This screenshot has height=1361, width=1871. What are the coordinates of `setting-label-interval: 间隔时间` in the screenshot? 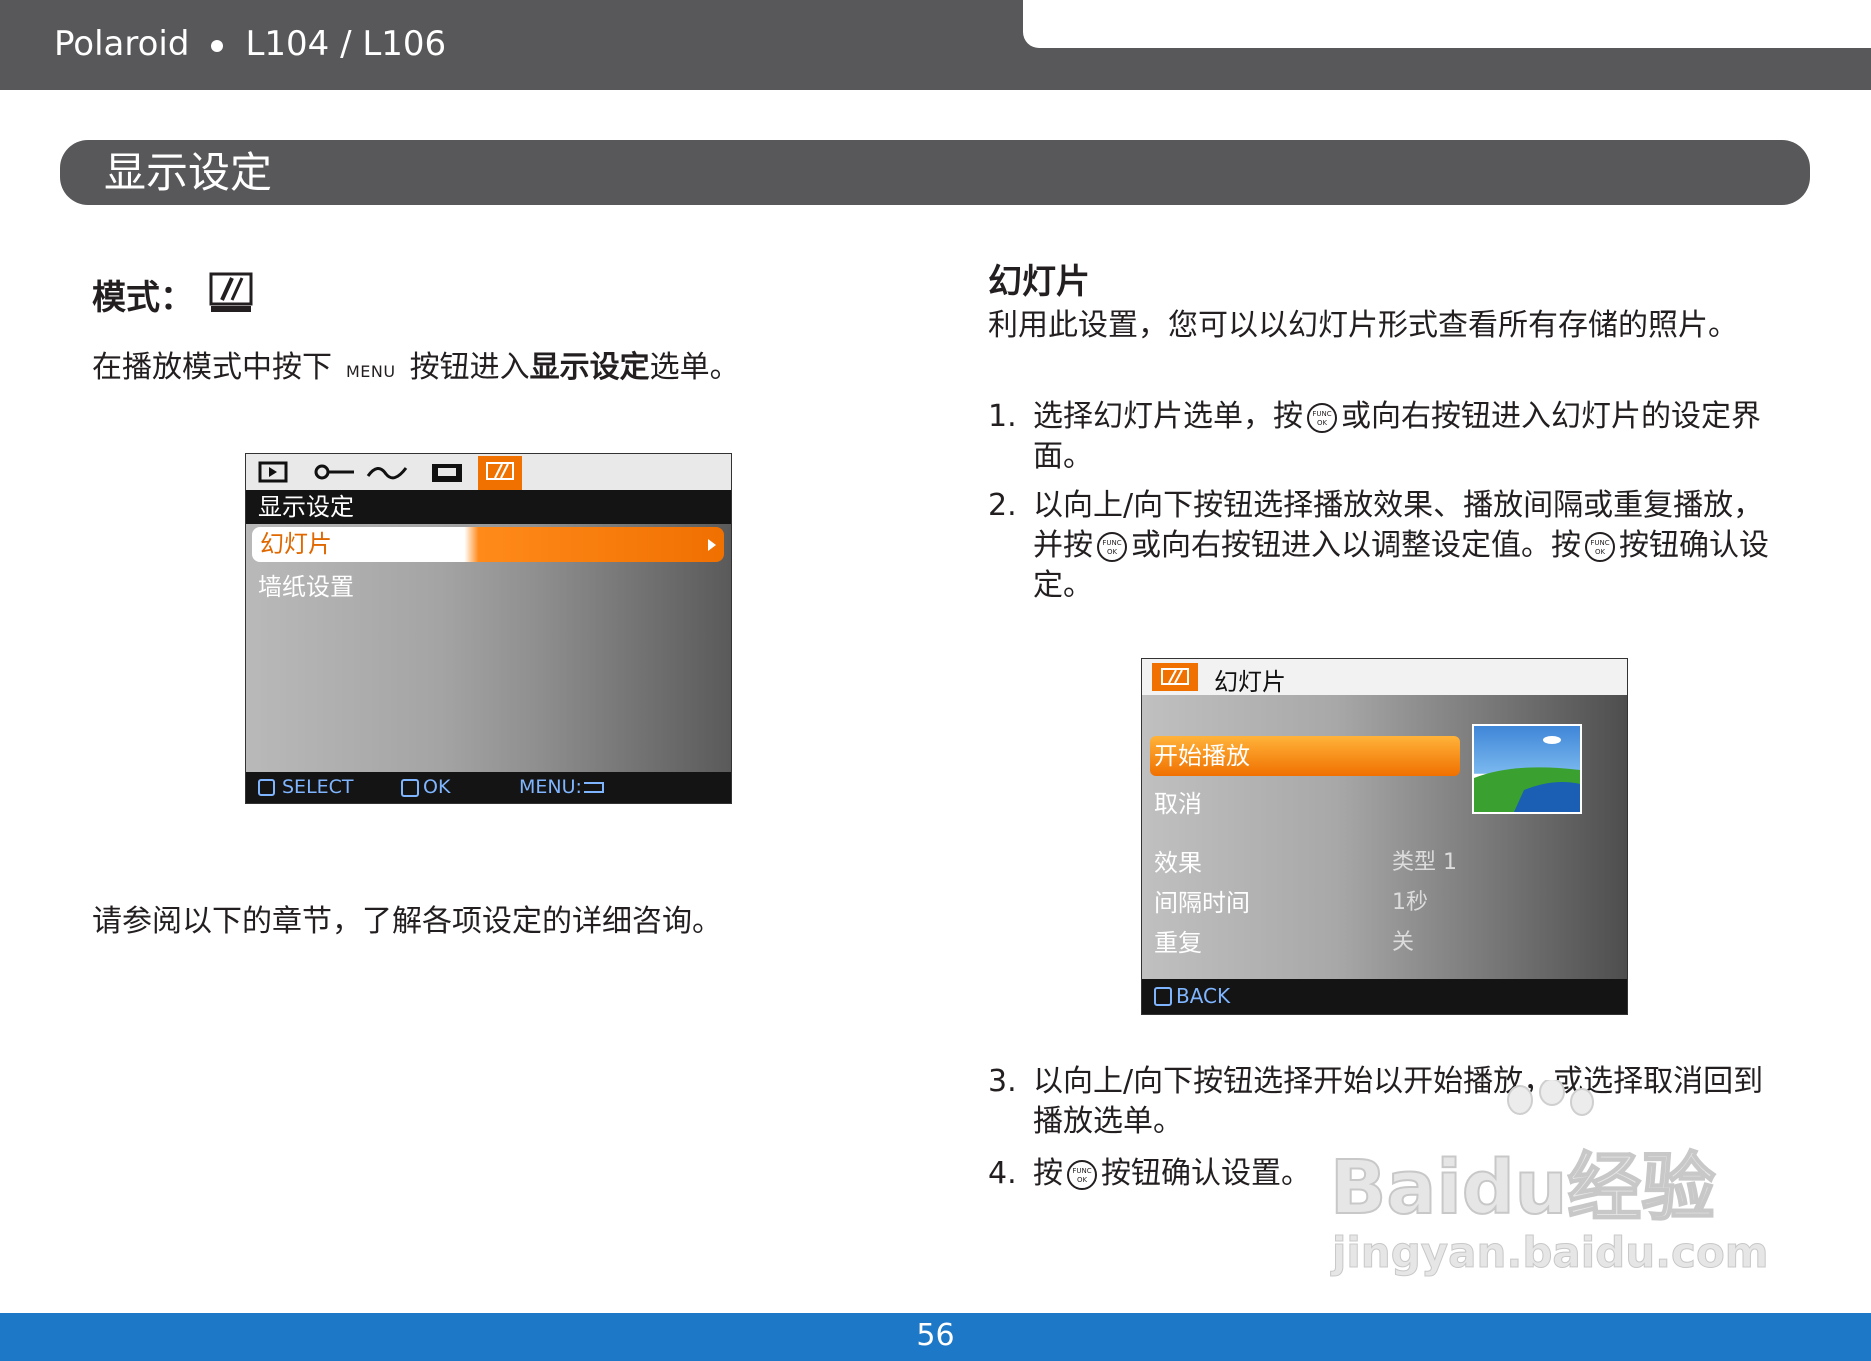 It's located at (1202, 903).